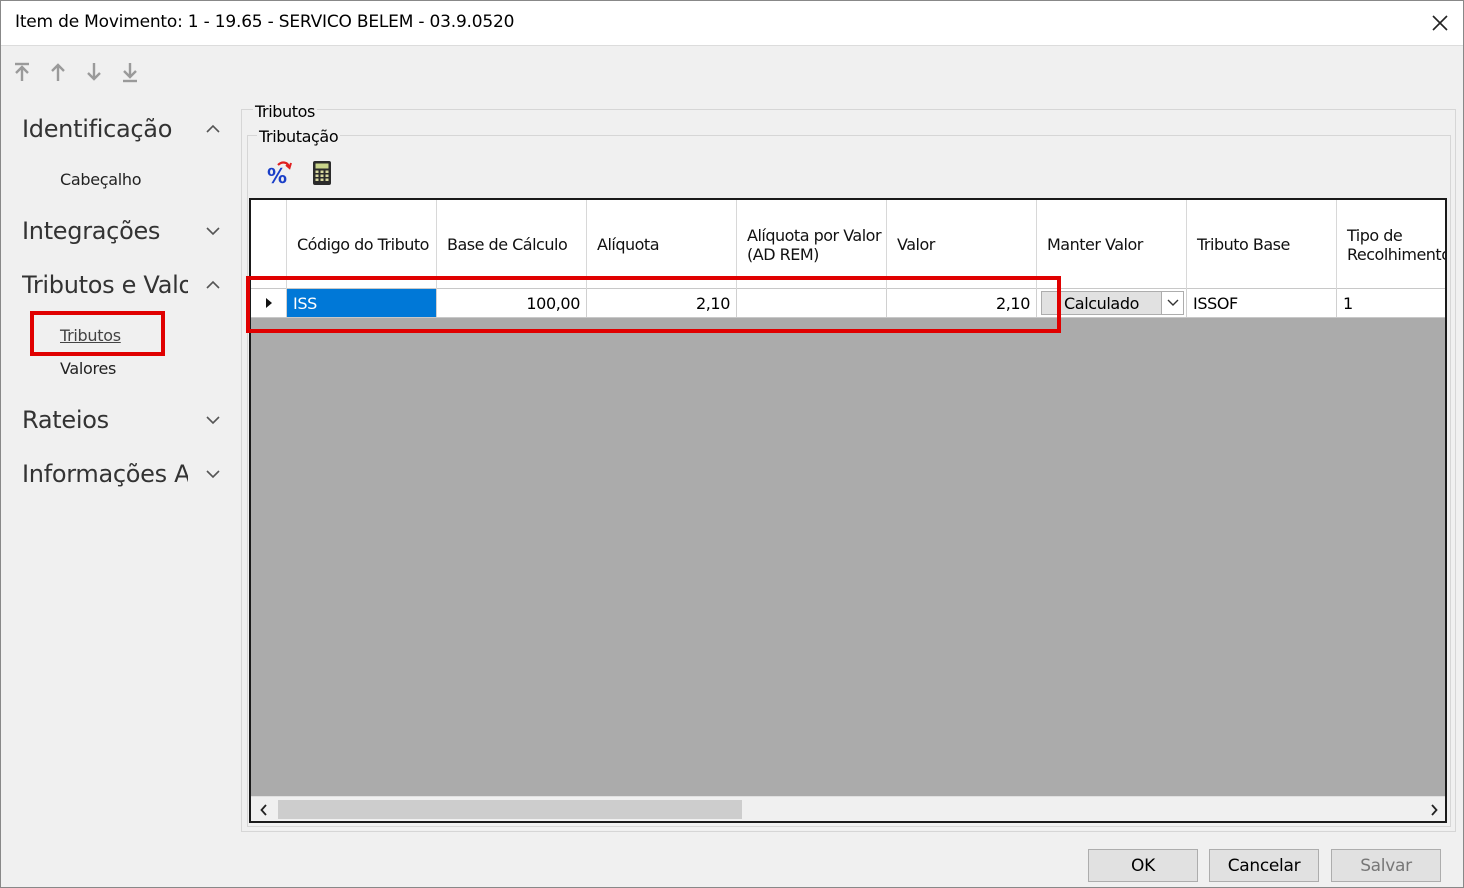 The image size is (1464, 888). What do you see at coordinates (1391, 303) in the screenshot?
I see `cell-tipo-recolhimento: 1` at bounding box center [1391, 303].